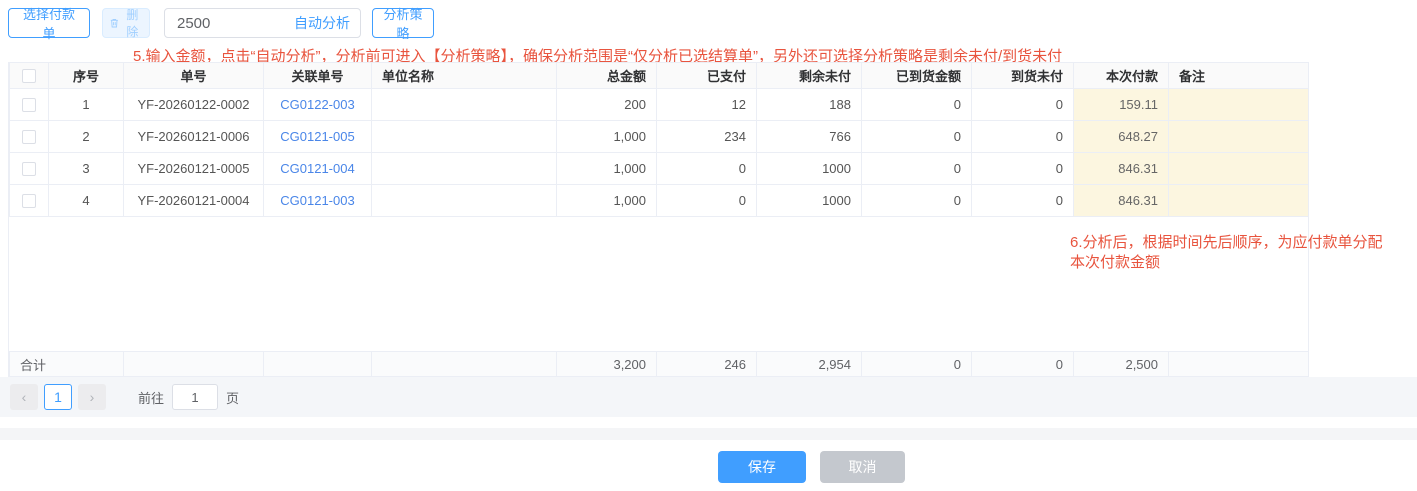 The height and width of the screenshot is (491, 1417). I want to click on cell-paid: 234, so click(706, 136).